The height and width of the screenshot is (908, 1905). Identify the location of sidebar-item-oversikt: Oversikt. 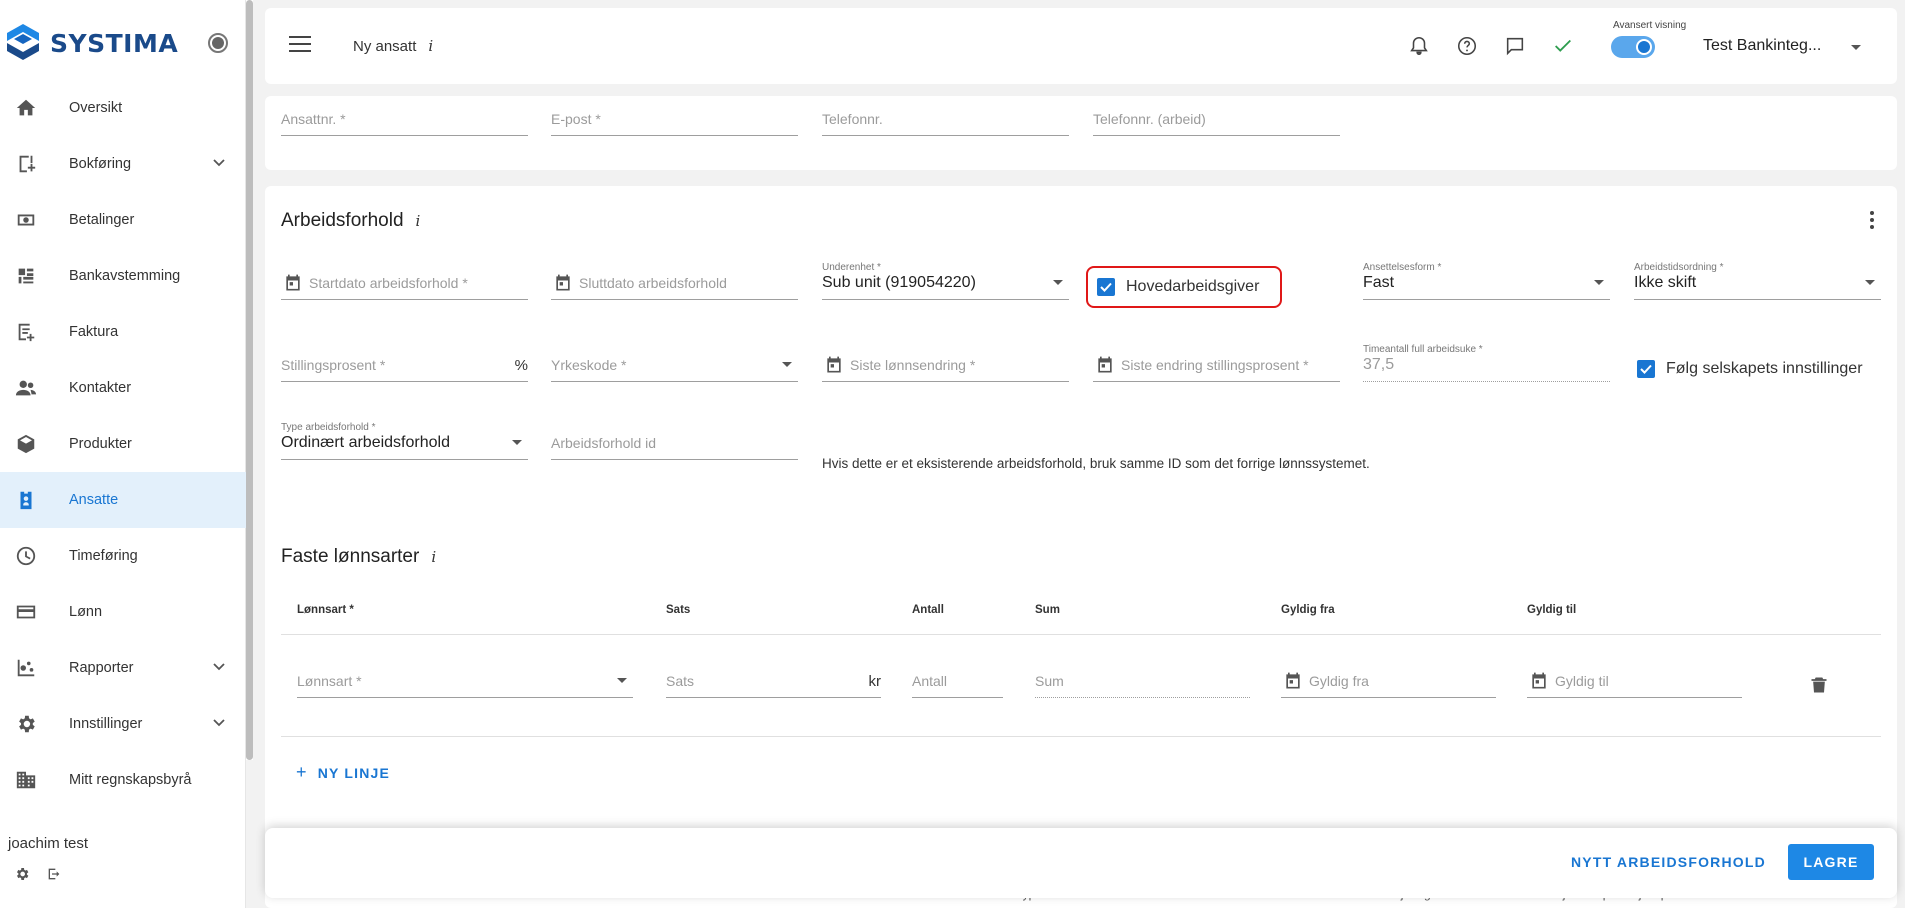
(123, 108).